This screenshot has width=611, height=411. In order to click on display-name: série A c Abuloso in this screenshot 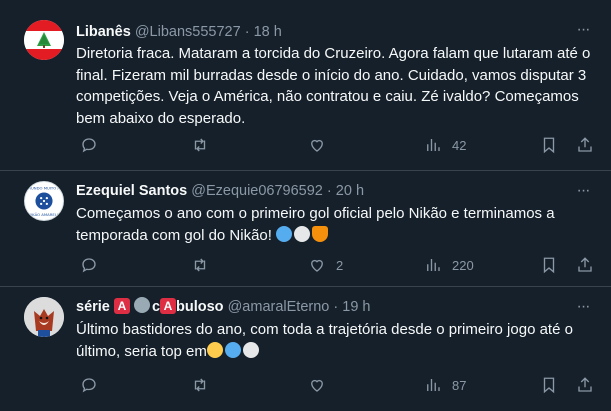, I will do `click(152, 306)`.